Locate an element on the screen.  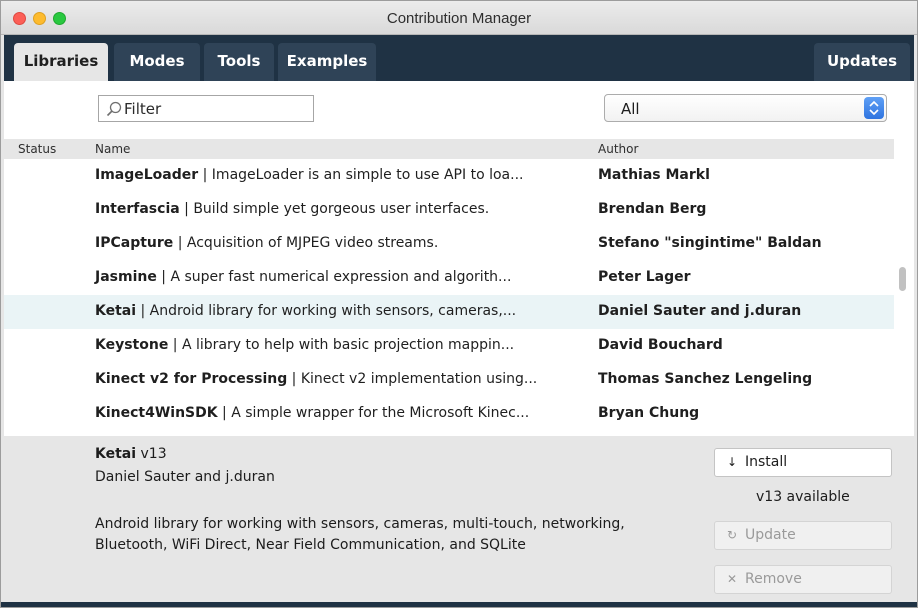
install-label: Install is located at coordinates (766, 462).